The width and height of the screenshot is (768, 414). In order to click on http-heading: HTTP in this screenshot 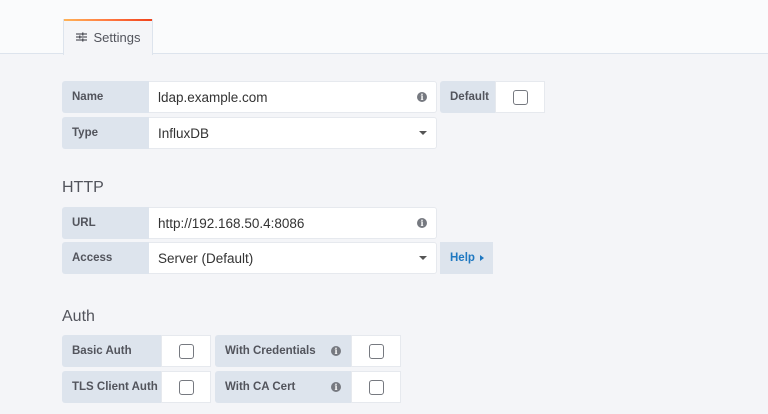, I will do `click(83, 187)`.